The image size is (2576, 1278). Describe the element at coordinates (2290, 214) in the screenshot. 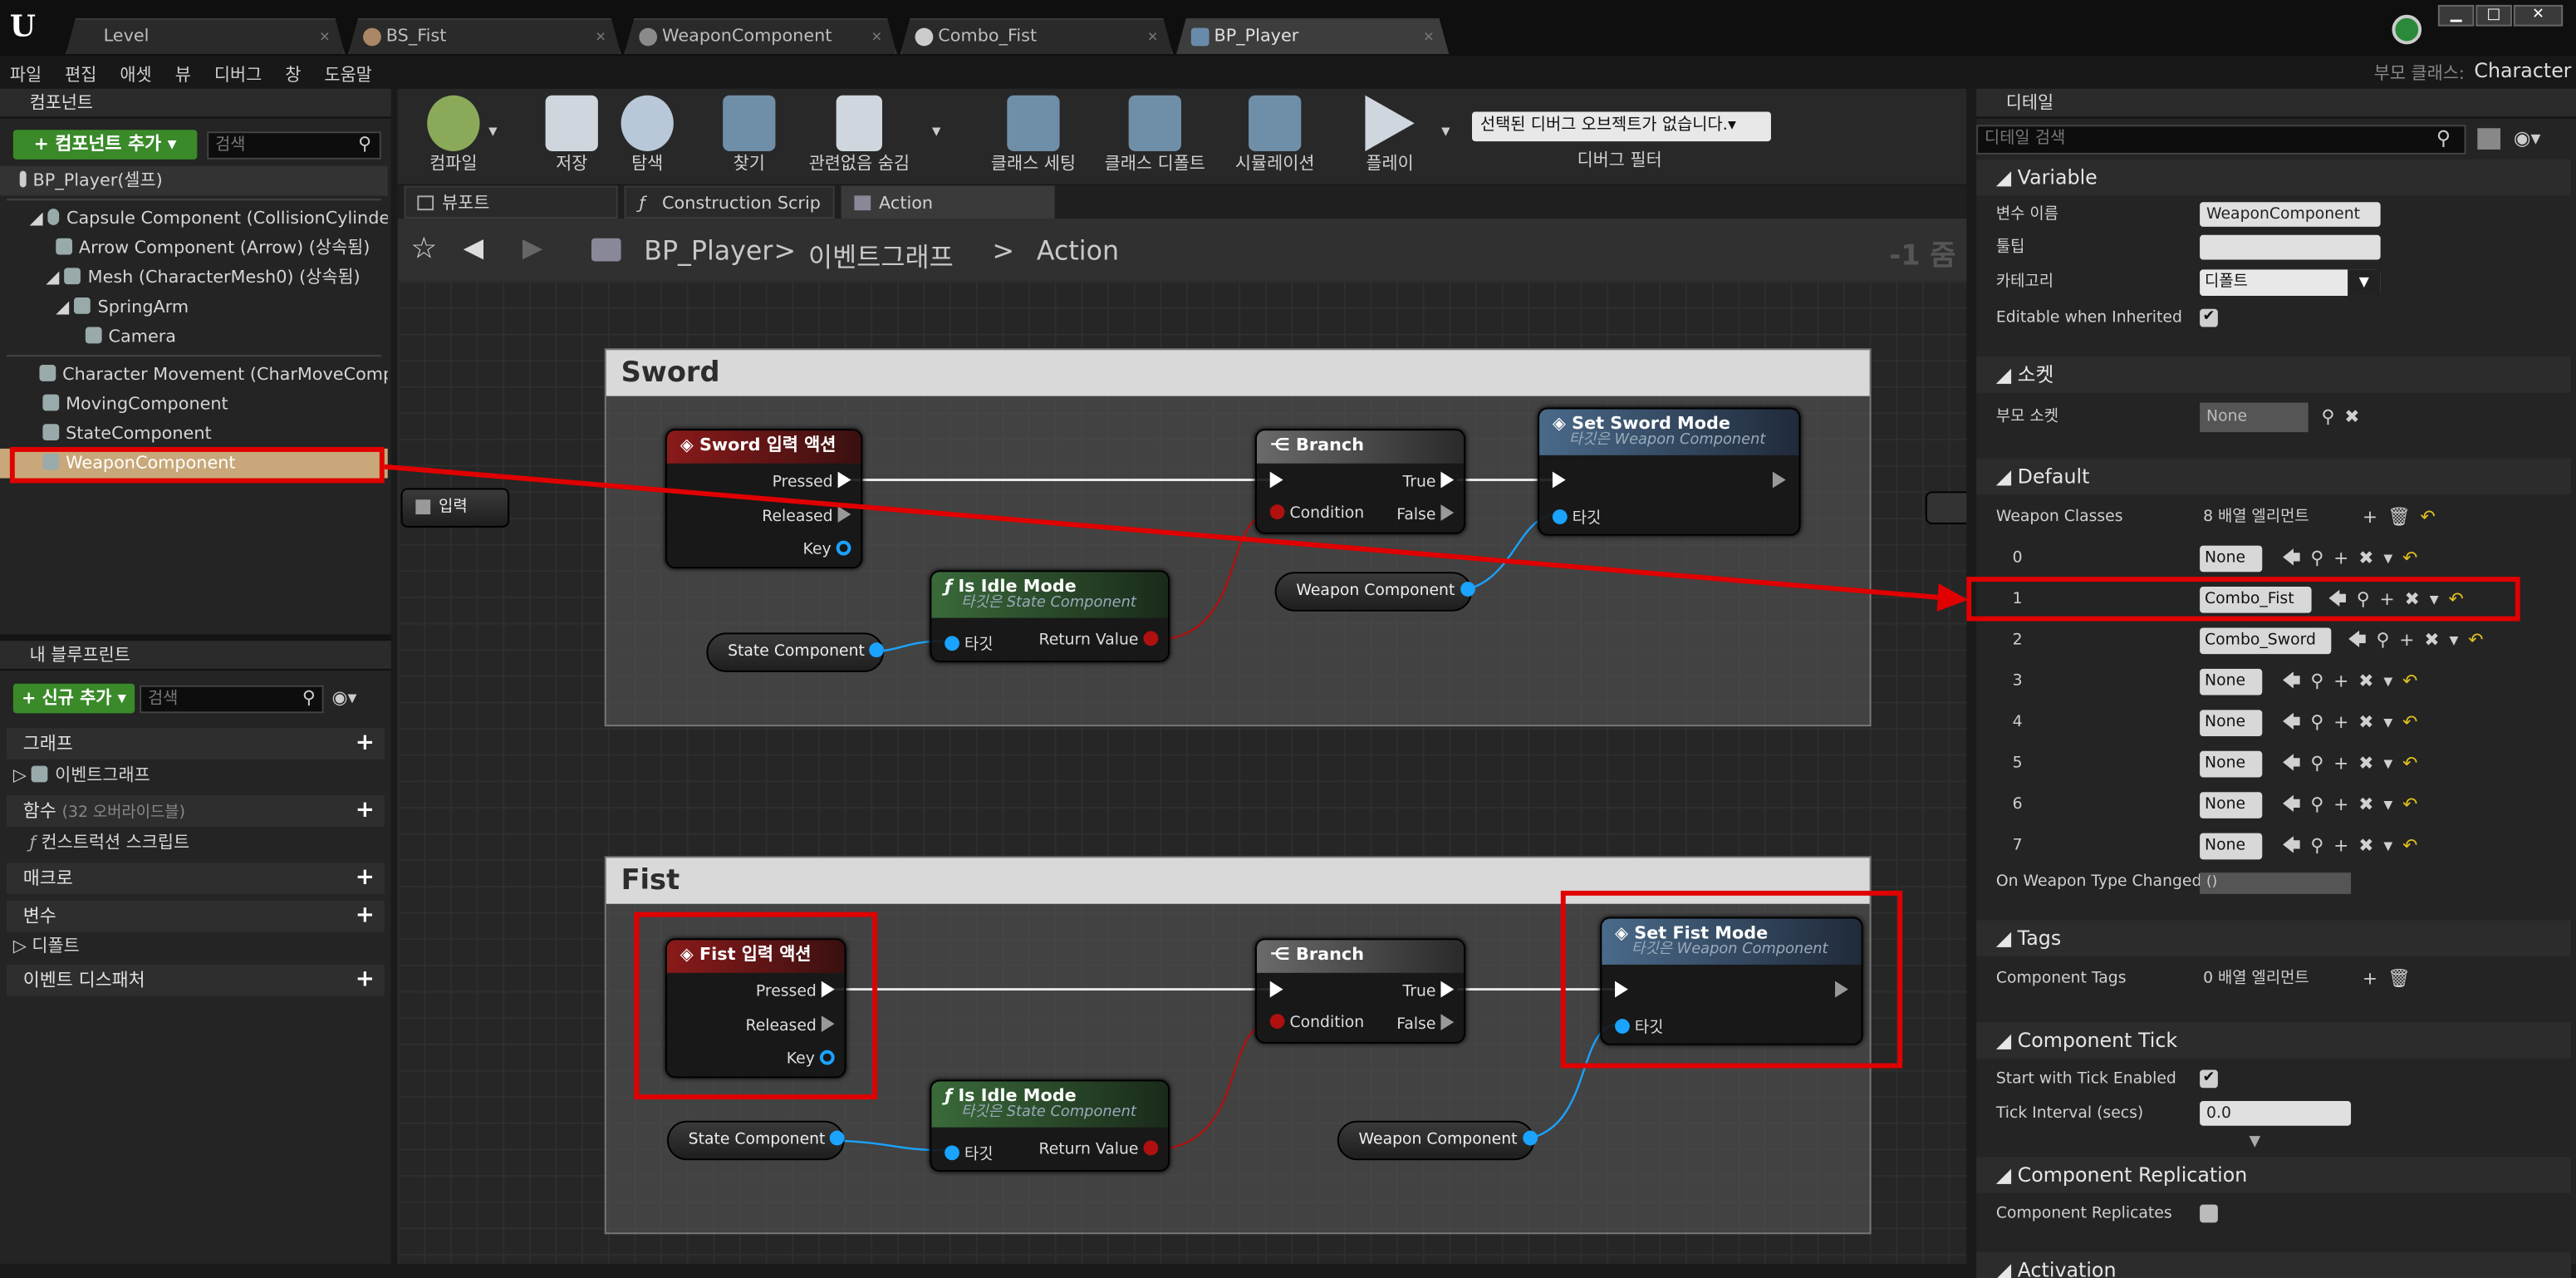

I see `variable-name-input: WeaponComponent` at that location.